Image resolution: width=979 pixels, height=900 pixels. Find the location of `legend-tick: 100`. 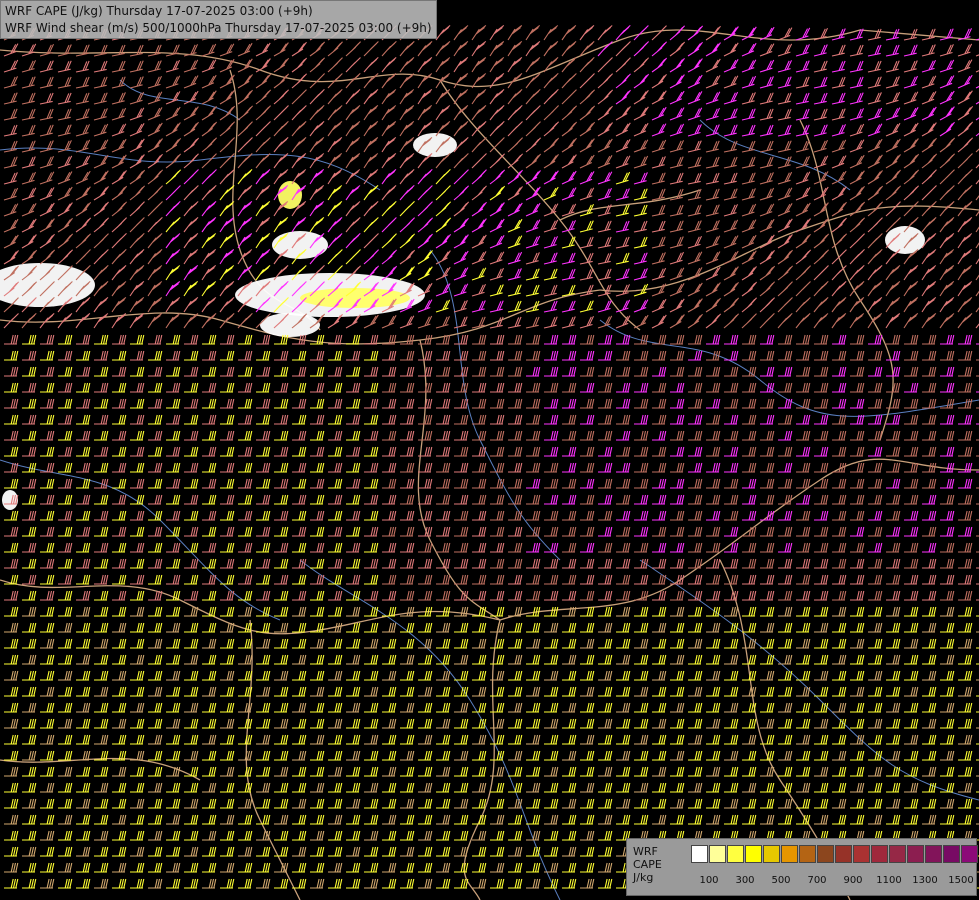

legend-tick: 100 is located at coordinates (709, 880).